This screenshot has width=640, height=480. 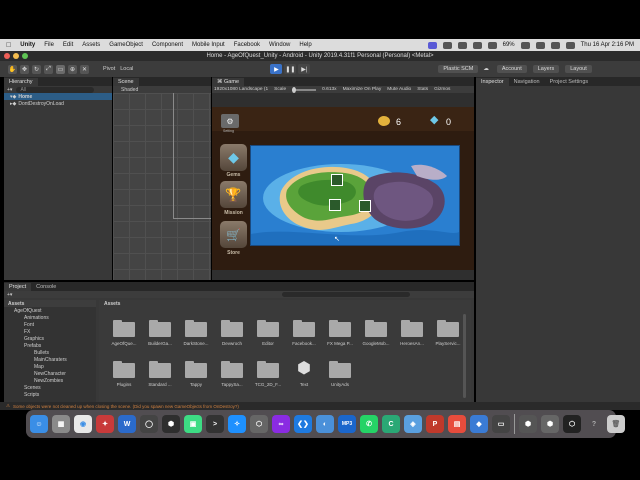 I want to click on shading-dropdown: Shaded, so click(x=129, y=90).